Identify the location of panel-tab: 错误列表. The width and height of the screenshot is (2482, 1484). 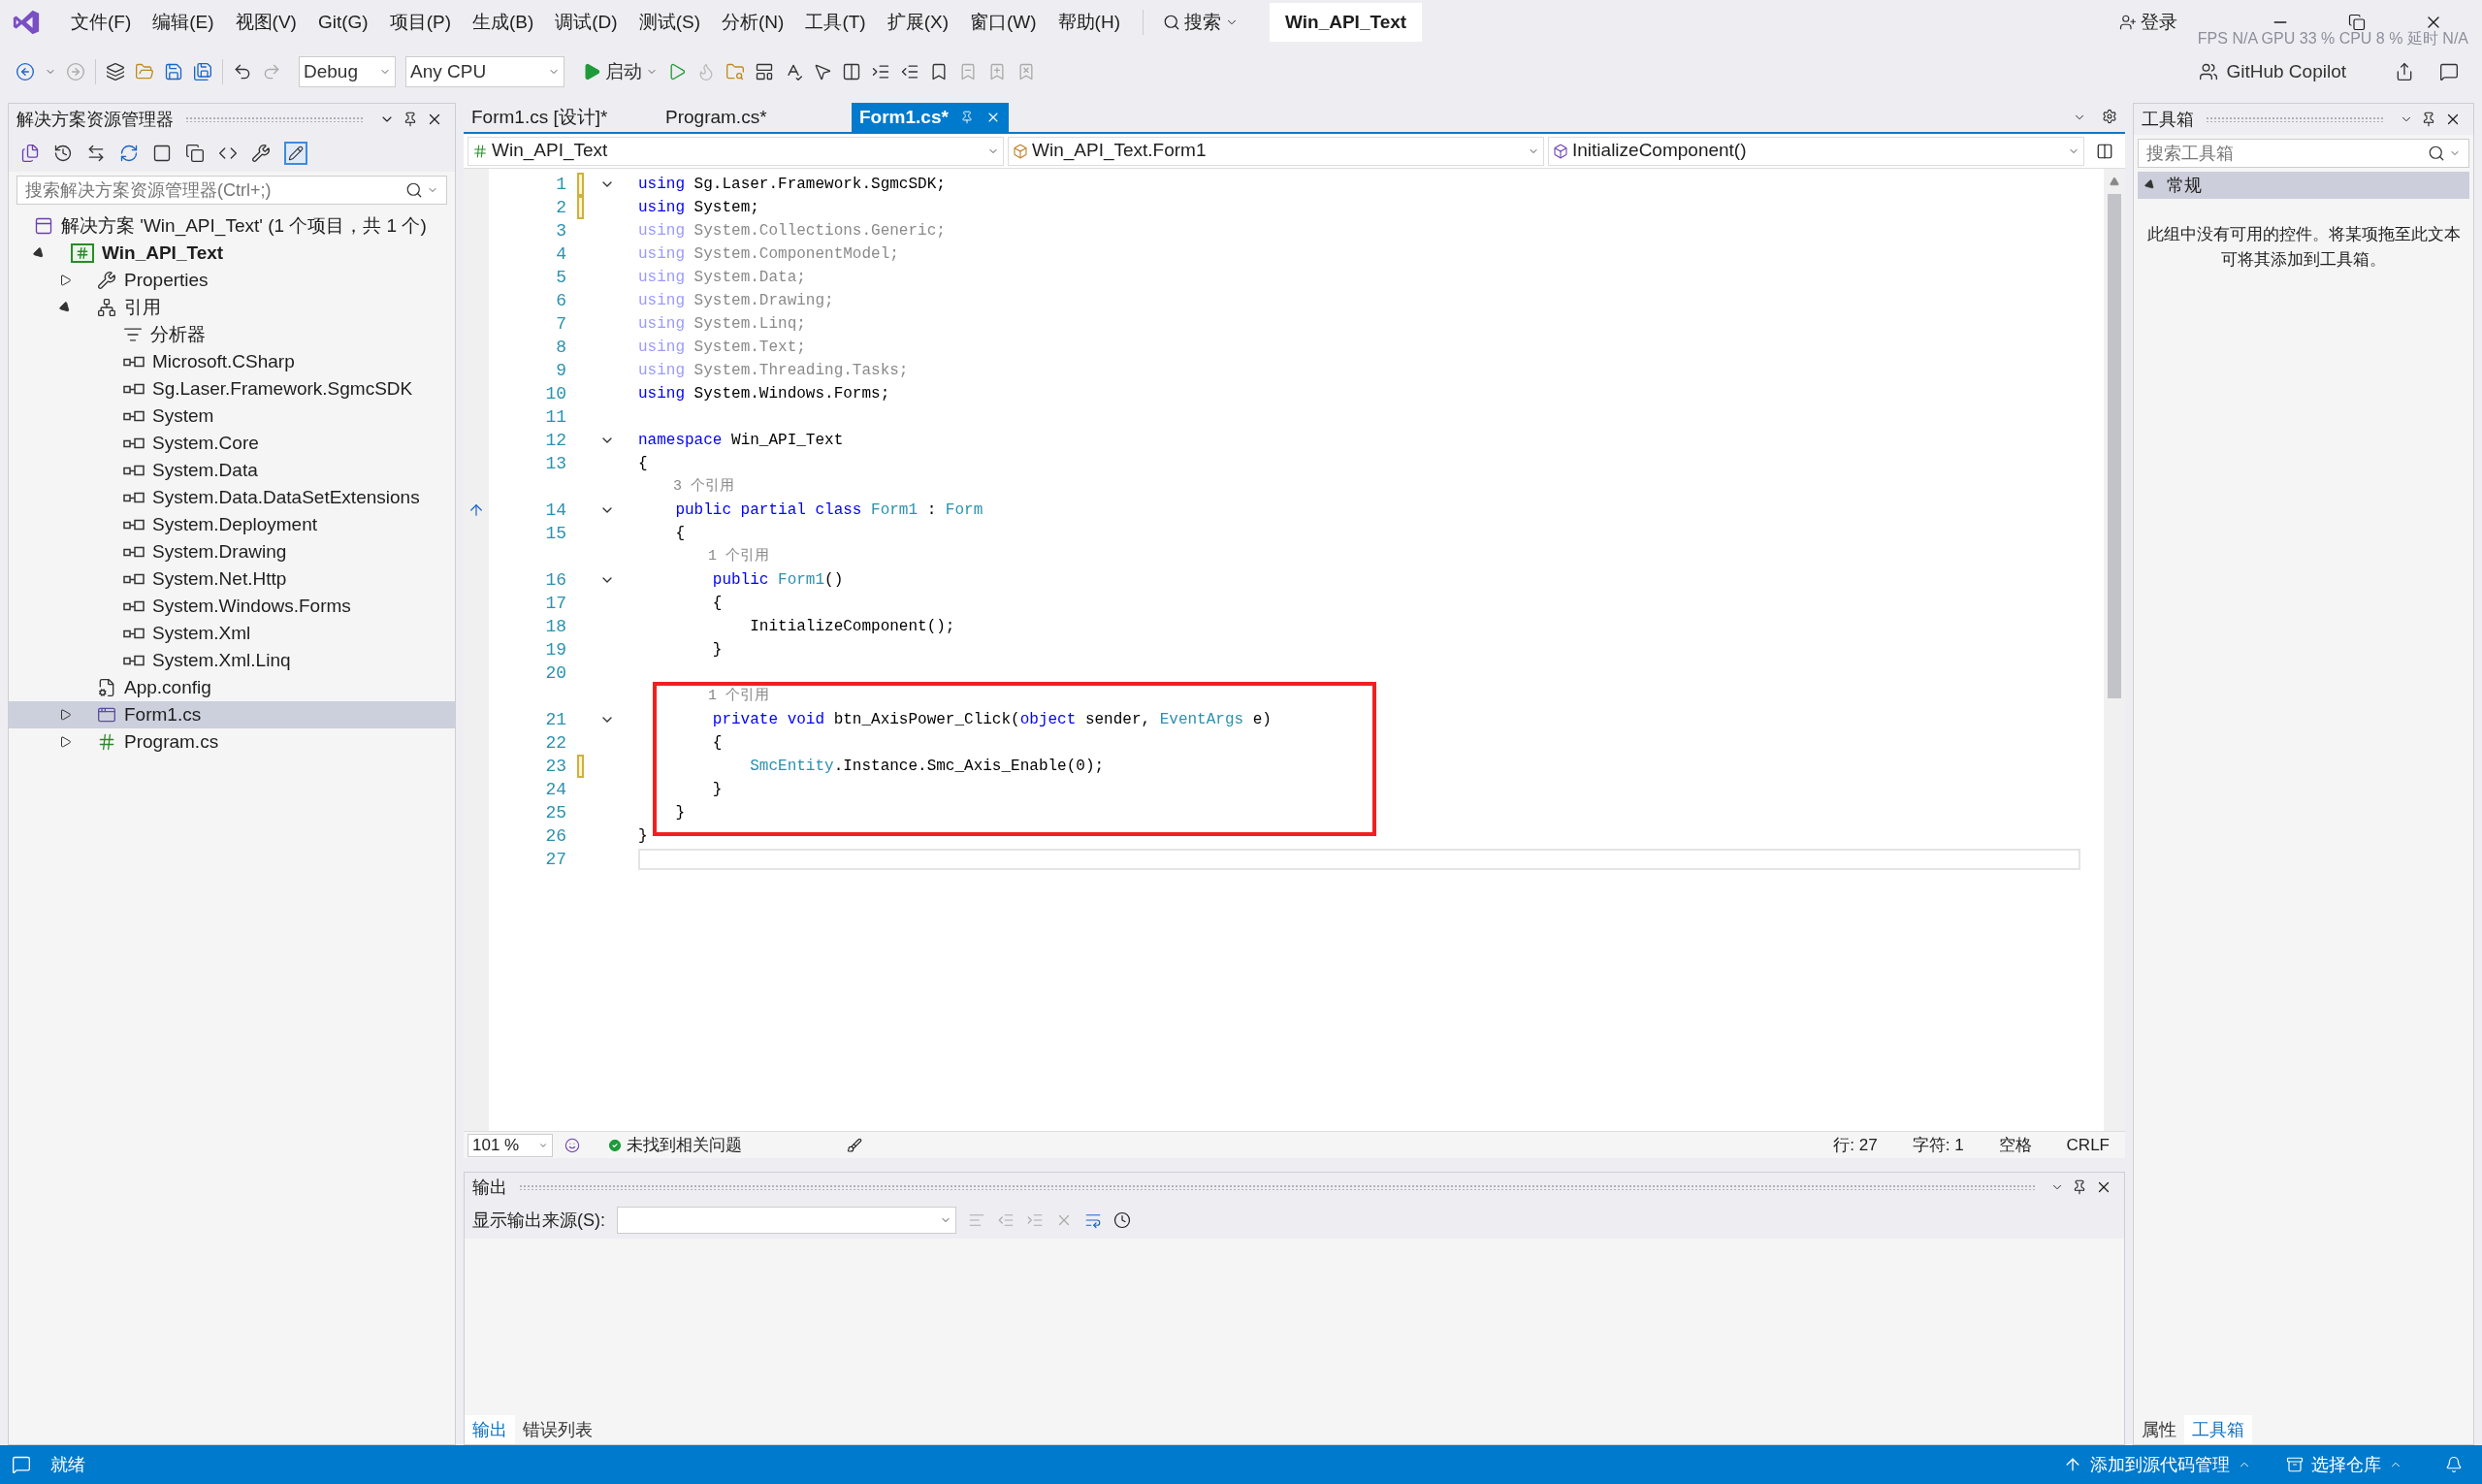
(557, 1429).